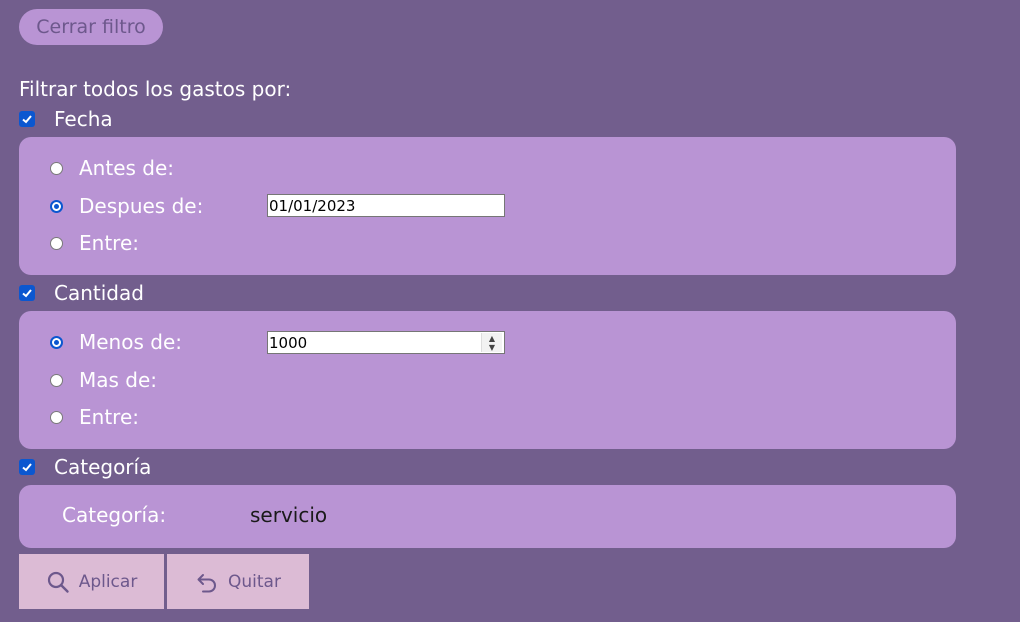 This screenshot has height=622, width=1020. What do you see at coordinates (56, 206) in the screenshot?
I see `radio-despues` at bounding box center [56, 206].